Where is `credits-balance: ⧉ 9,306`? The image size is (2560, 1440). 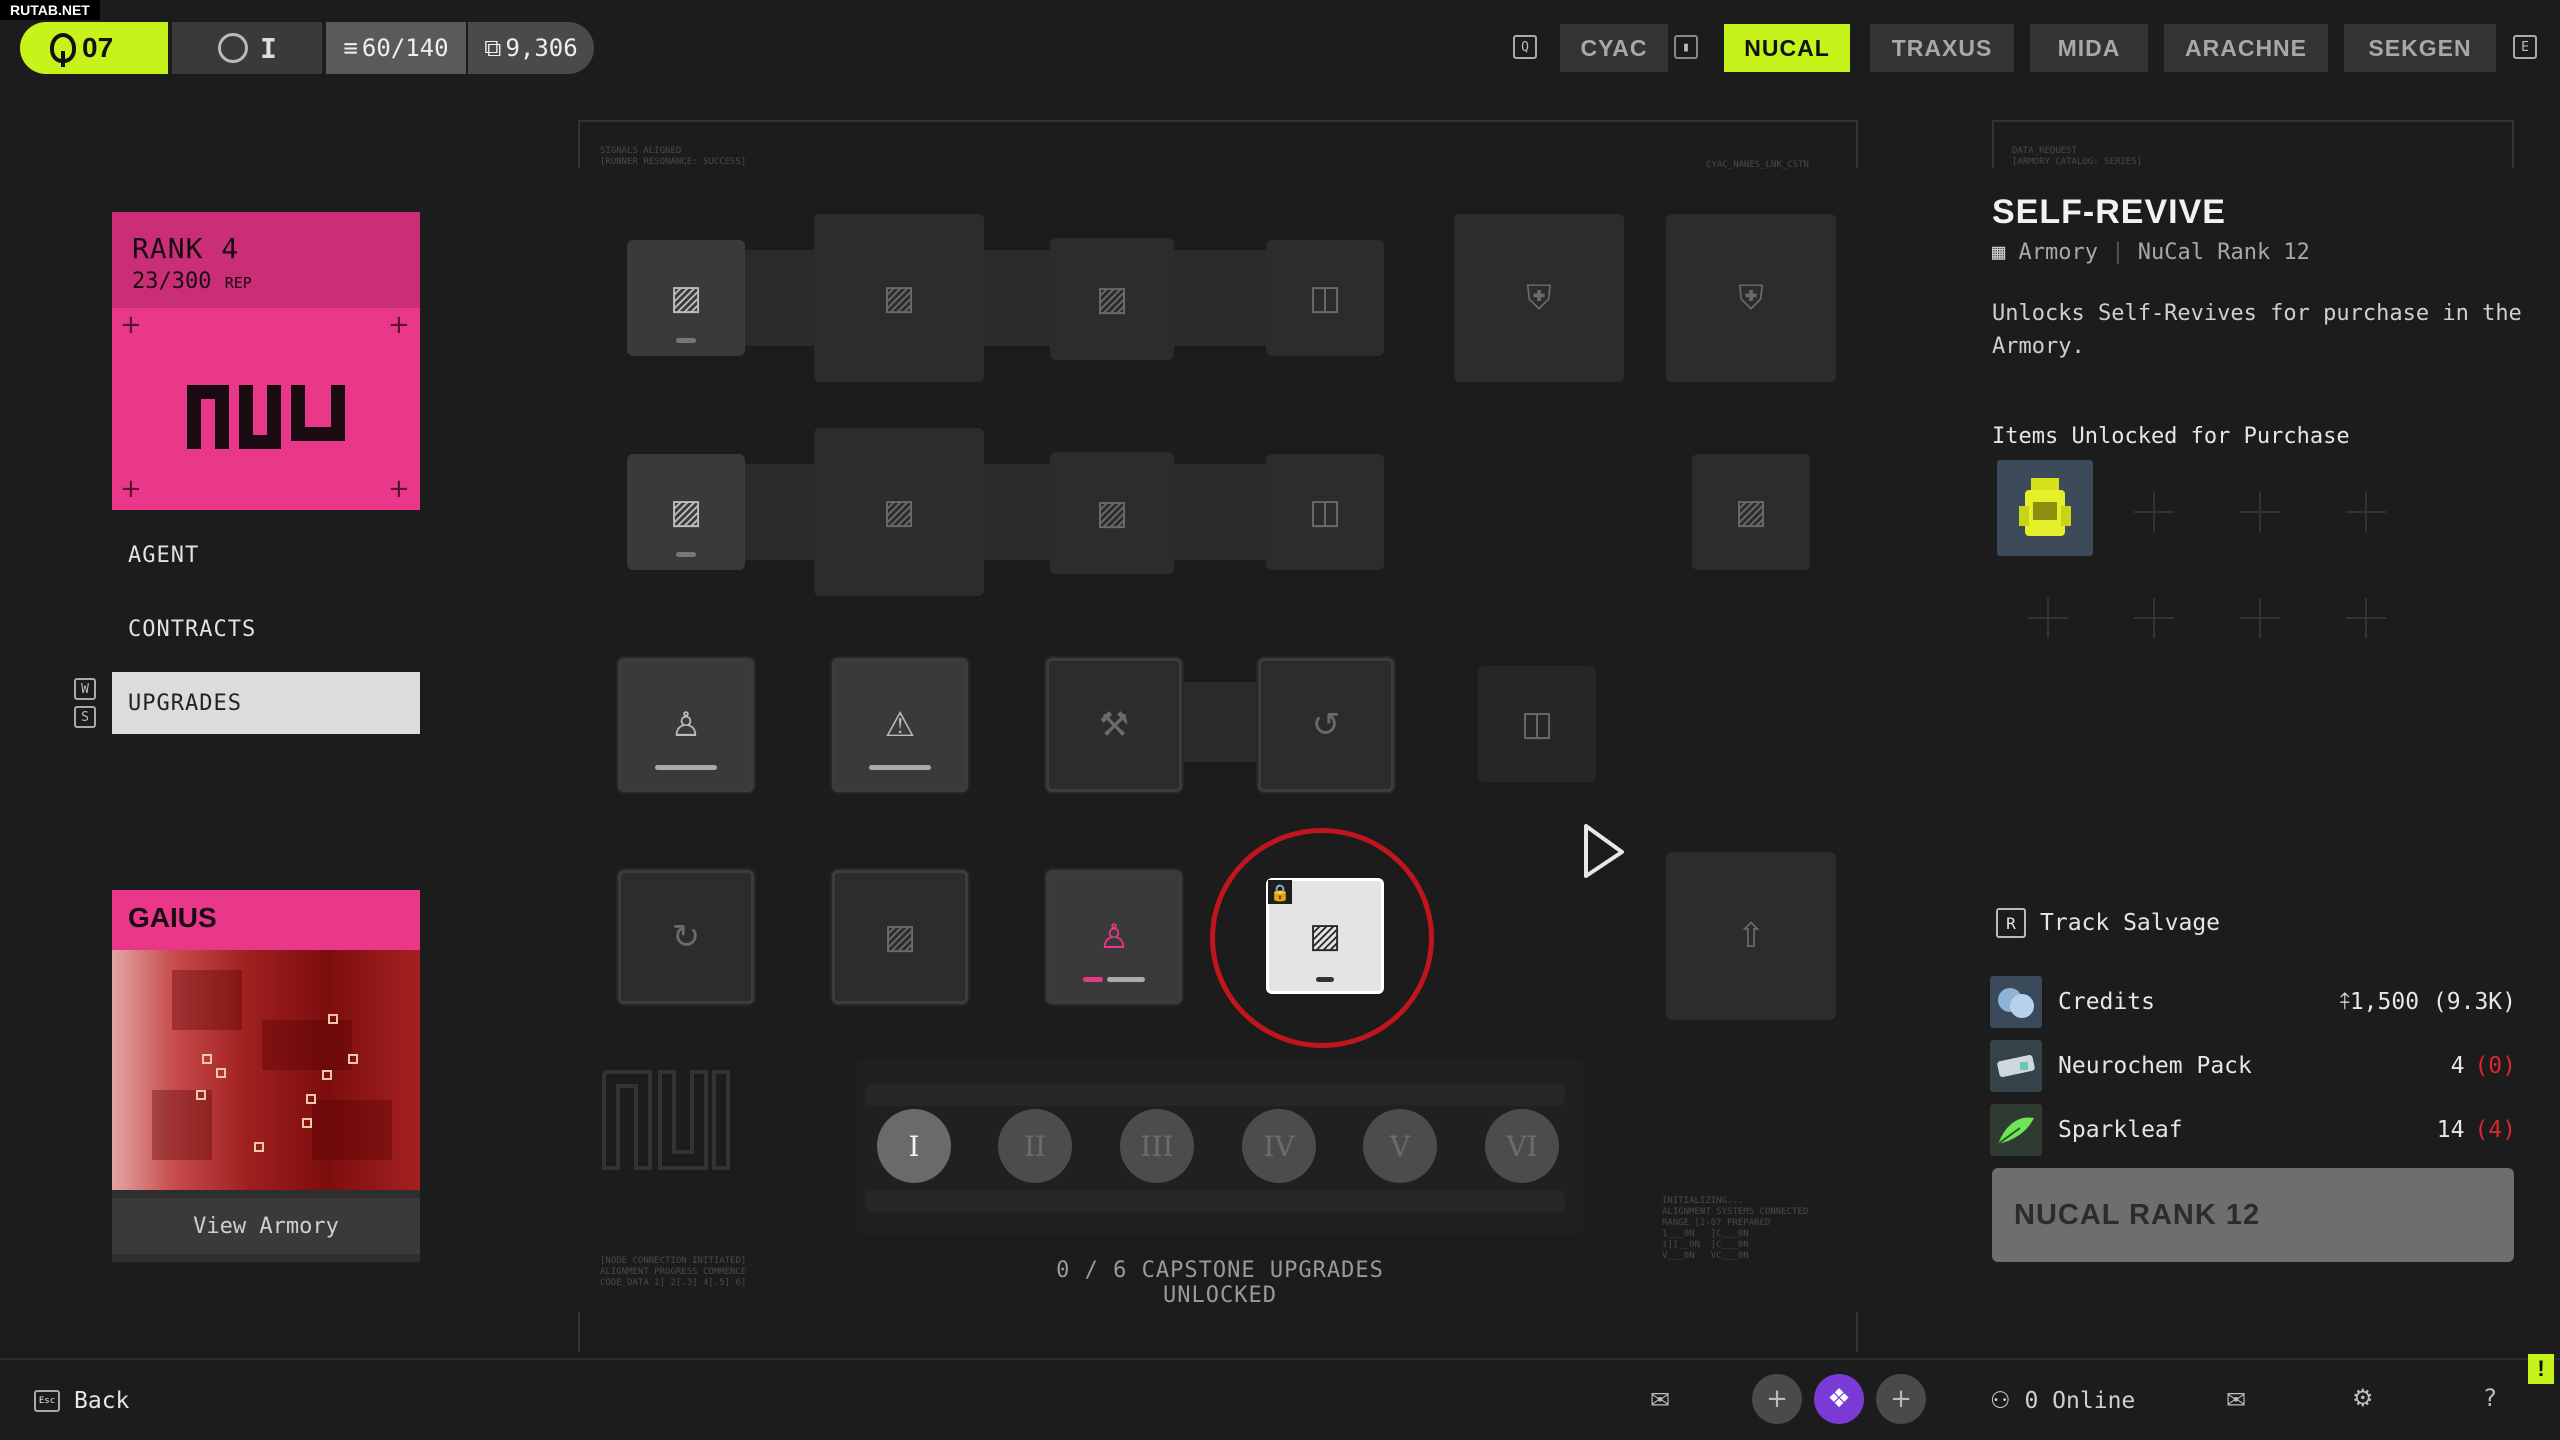
credits-balance: ⧉ 9,306 is located at coordinates (531, 48).